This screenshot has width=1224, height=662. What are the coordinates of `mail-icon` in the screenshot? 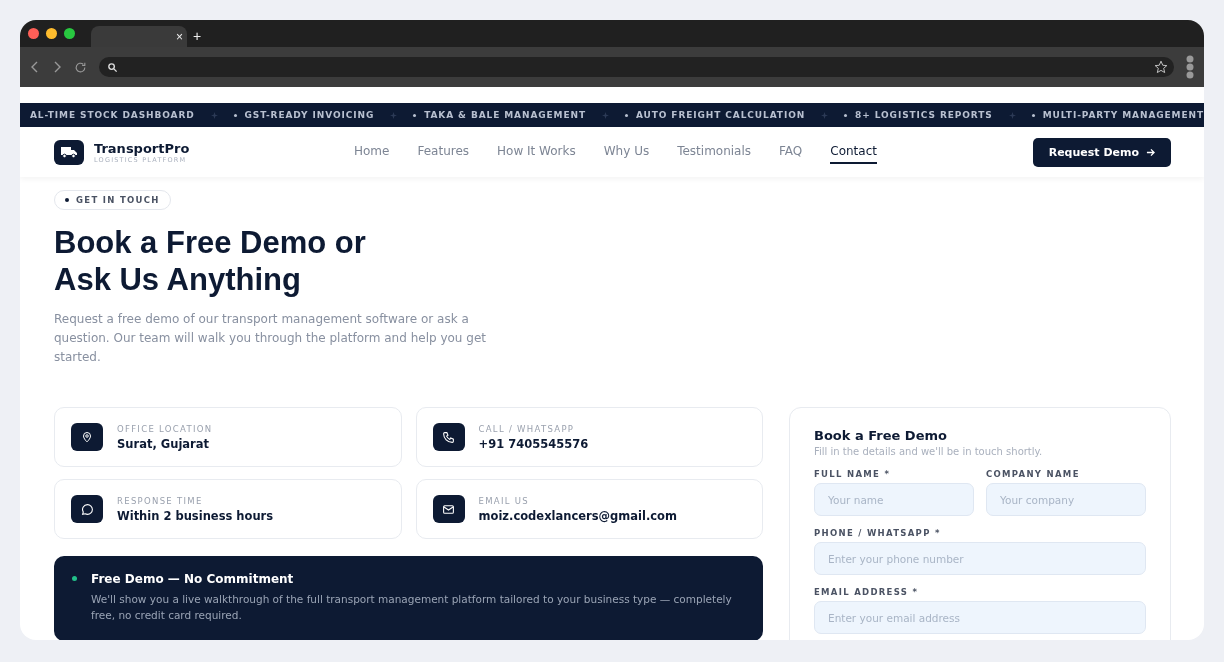 It's located at (448, 509).